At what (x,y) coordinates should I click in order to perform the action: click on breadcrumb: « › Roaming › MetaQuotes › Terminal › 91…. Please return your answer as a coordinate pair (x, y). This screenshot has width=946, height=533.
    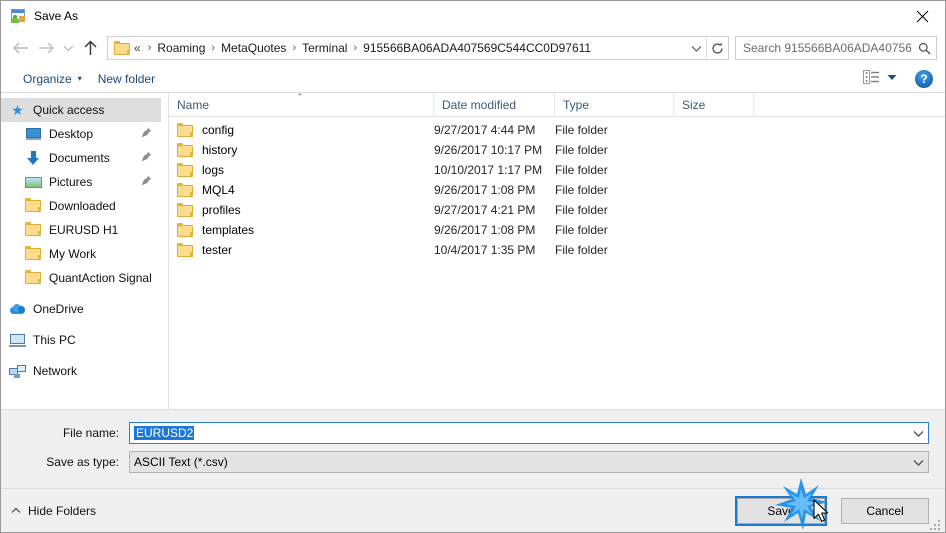
    Looking at the image, I should click on (410, 48).